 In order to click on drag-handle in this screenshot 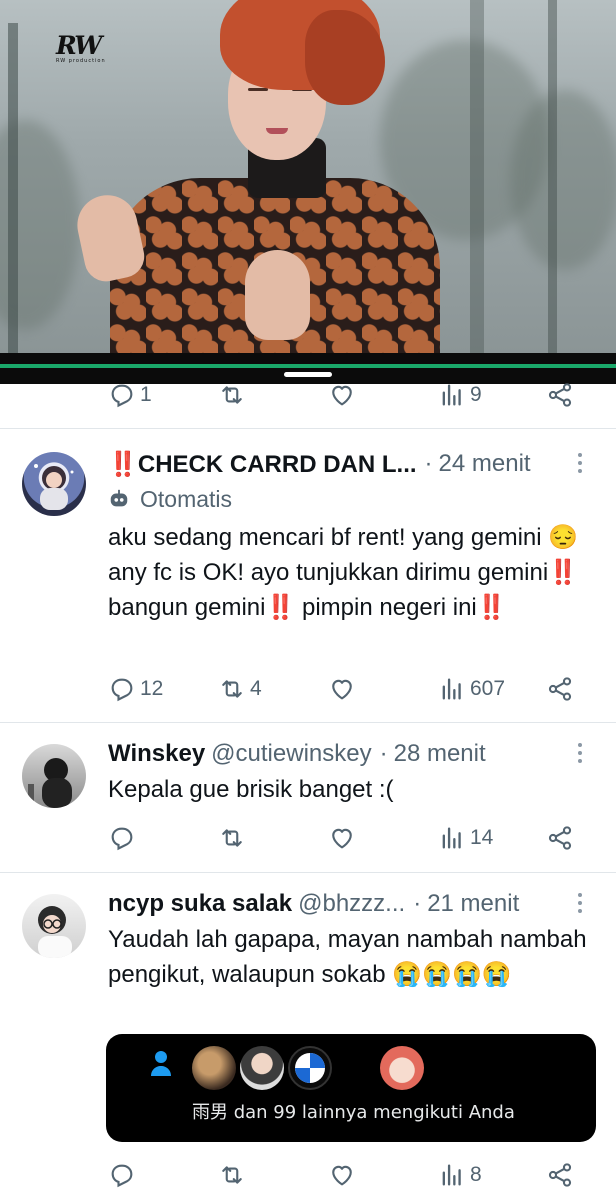, I will do `click(308, 374)`.